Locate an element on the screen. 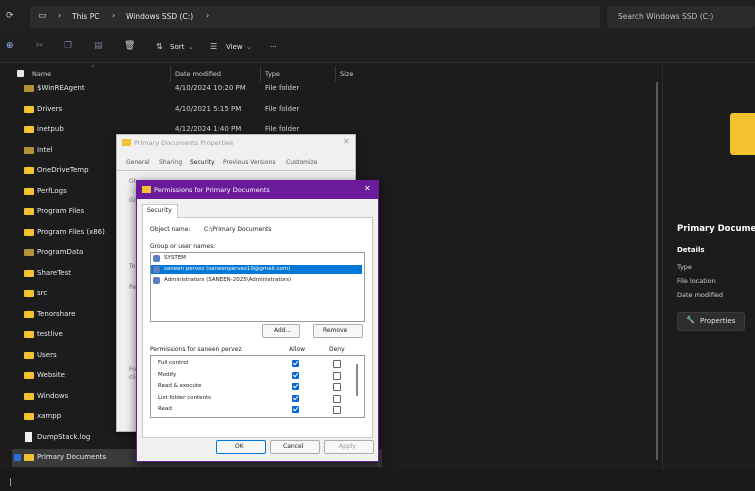  refresh-icon: ⟳ is located at coordinates (10, 16).